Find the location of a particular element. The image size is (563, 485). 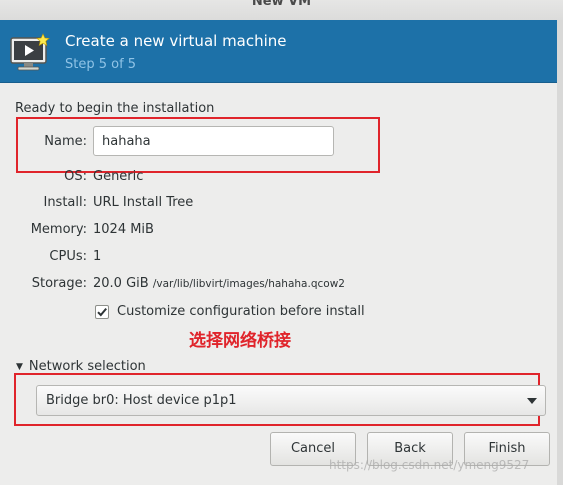

os-value: Generic is located at coordinates (118, 176).